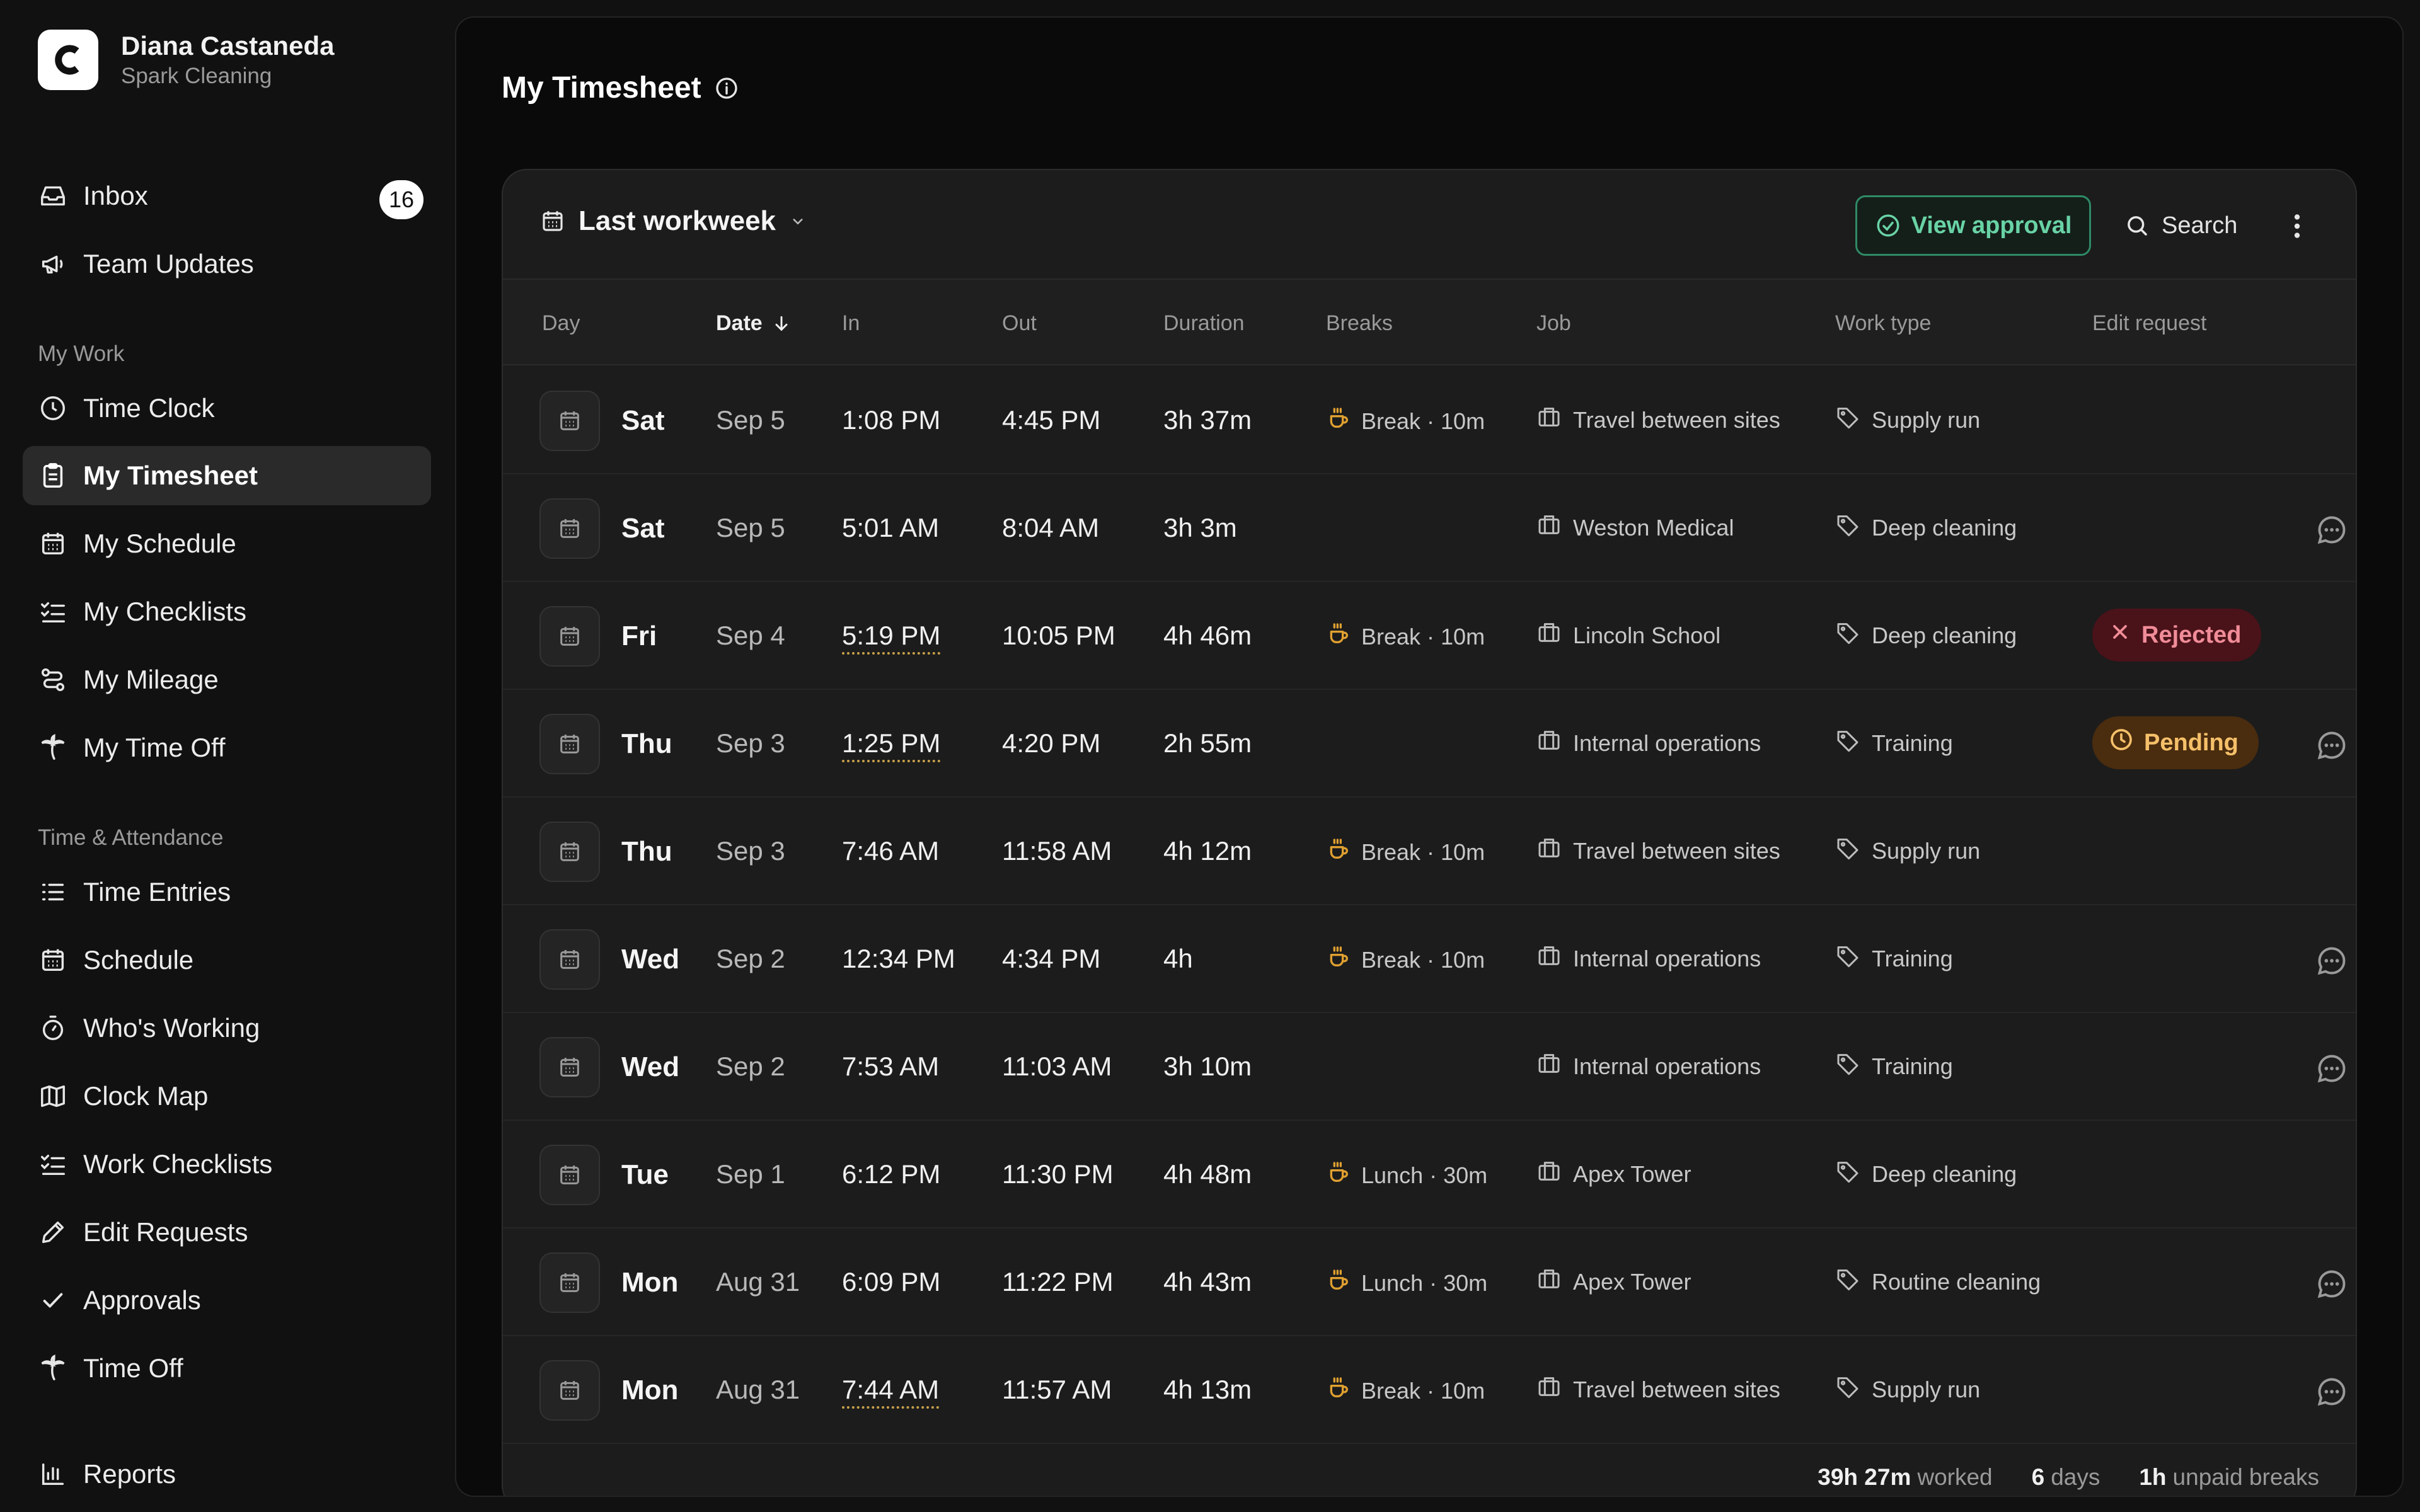  I want to click on col-duration: Duration, so click(1204, 323).